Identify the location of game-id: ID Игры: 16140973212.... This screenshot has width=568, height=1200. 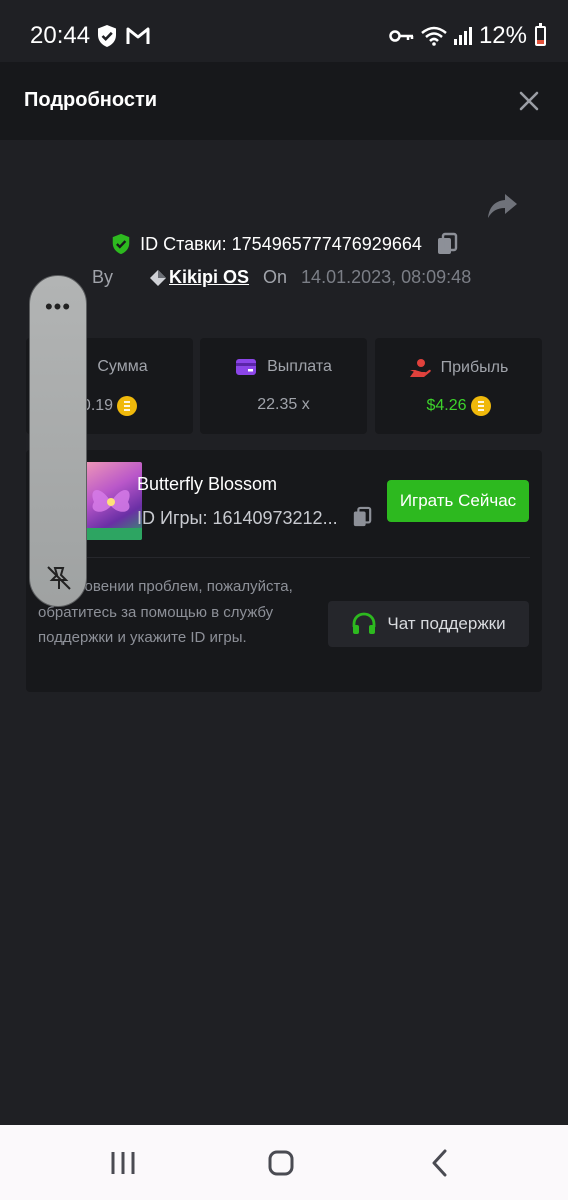
(237, 518).